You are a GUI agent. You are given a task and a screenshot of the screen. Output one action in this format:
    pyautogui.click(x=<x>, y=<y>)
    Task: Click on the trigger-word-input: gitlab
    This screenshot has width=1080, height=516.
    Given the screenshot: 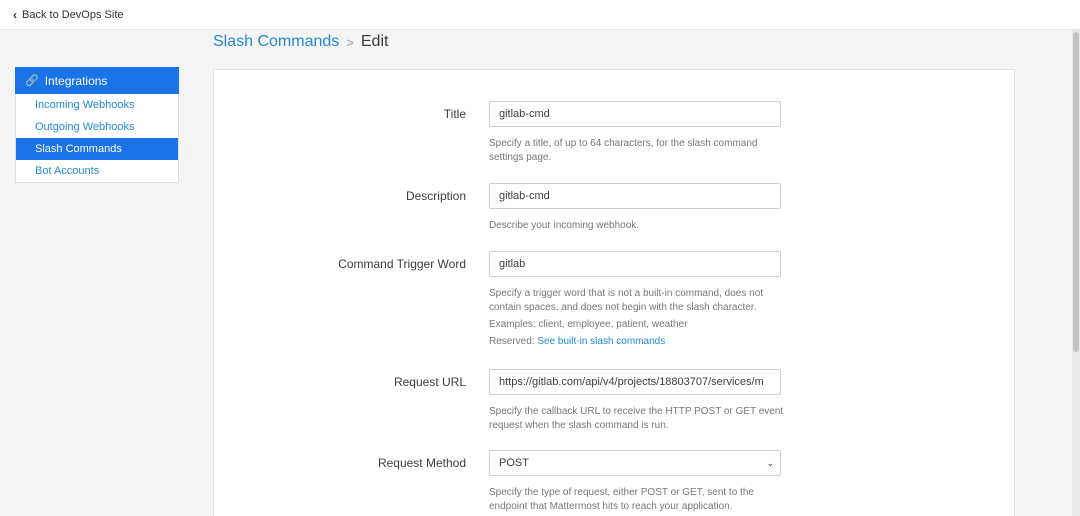 What is the action you would take?
    pyautogui.click(x=635, y=264)
    